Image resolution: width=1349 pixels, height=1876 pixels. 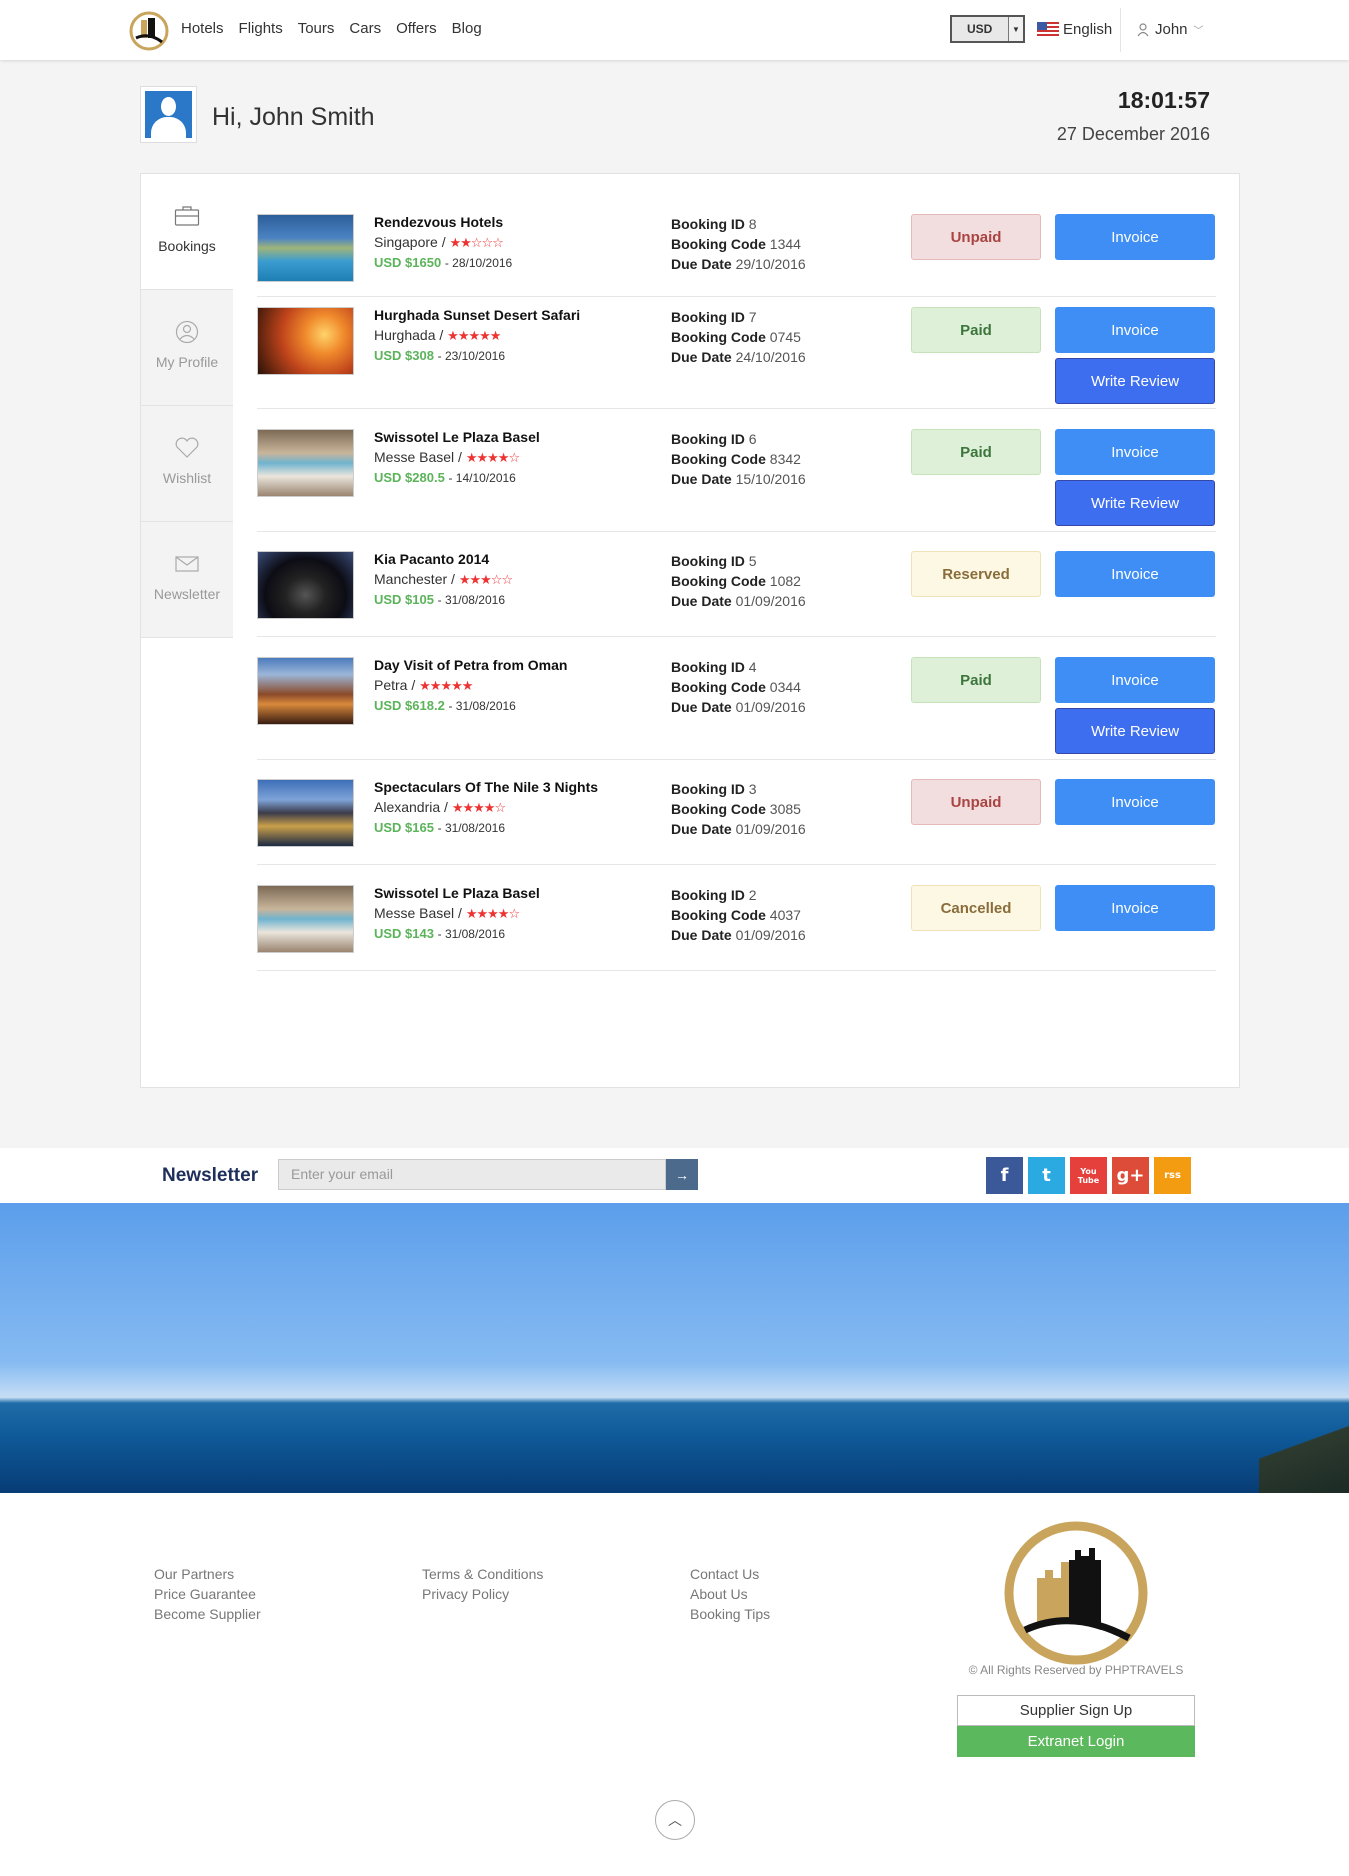 I want to click on google-plus-icon: g+, so click(x=1130, y=1175).